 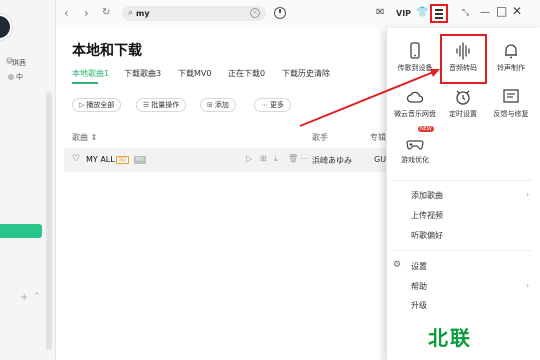 What do you see at coordinates (131, 13) in the screenshot?
I see `search-icon: ⌕` at bounding box center [131, 13].